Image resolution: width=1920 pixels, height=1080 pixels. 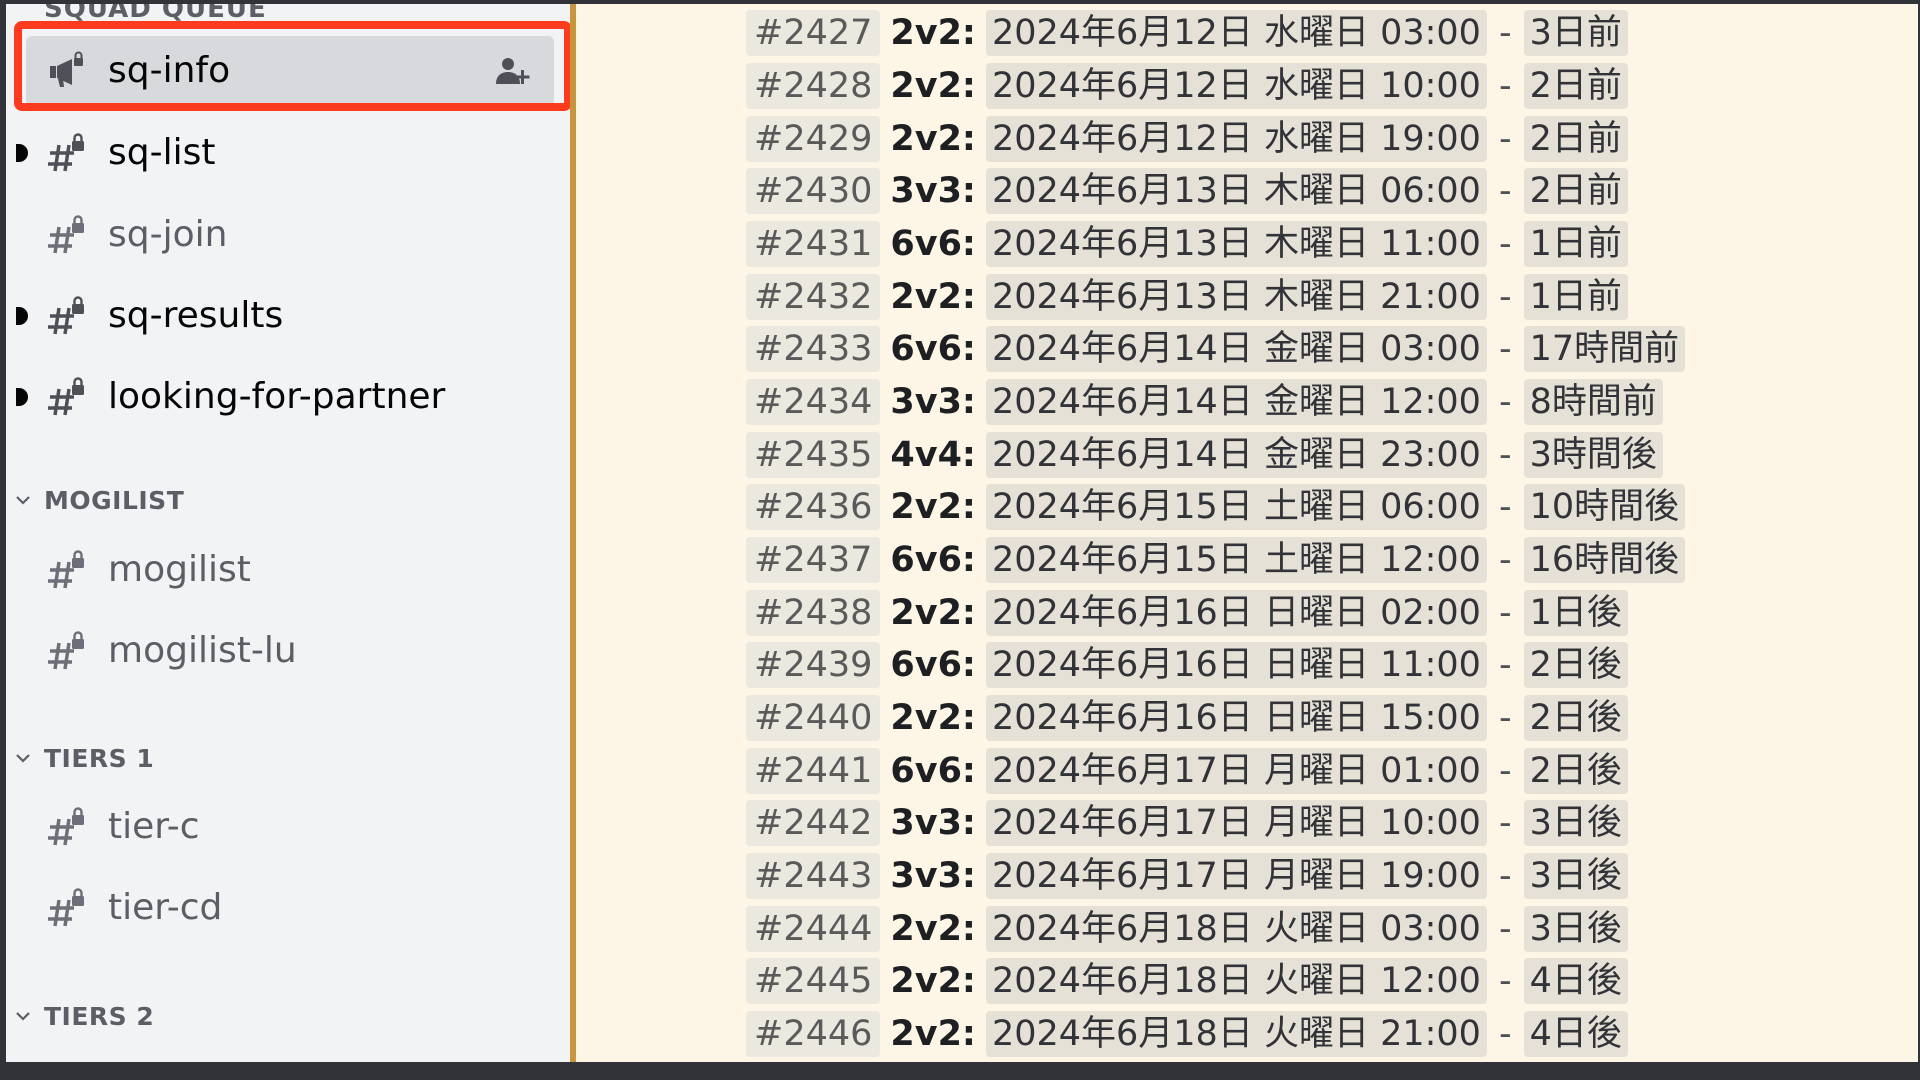 I want to click on timestamp: 2024年6月16日 日曜日 15:00, so click(x=1236, y=718).